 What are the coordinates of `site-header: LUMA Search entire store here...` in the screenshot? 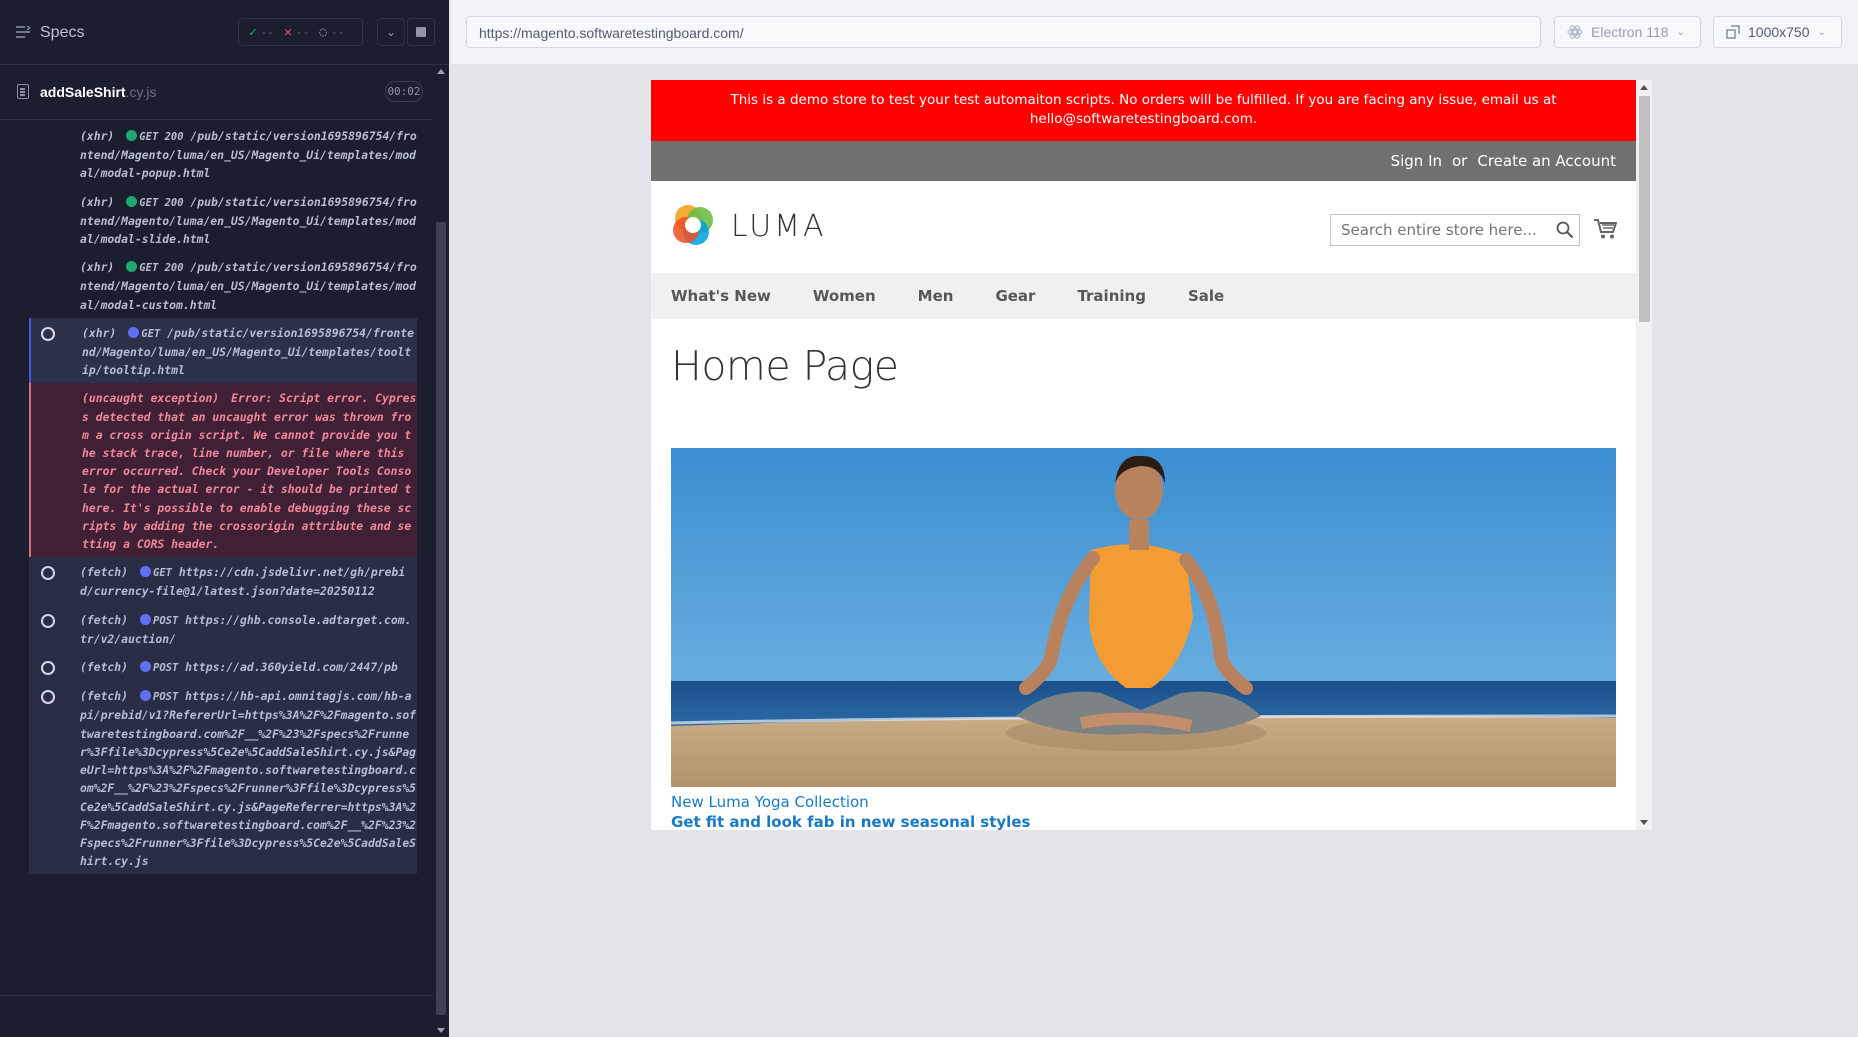 It's located at (1143, 227).